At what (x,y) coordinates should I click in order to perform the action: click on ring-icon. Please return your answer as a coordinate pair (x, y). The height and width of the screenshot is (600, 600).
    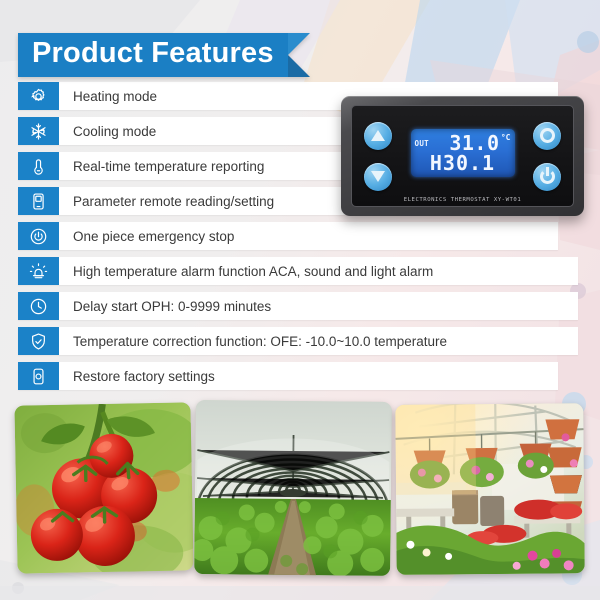
    Looking at the image, I should click on (547, 135).